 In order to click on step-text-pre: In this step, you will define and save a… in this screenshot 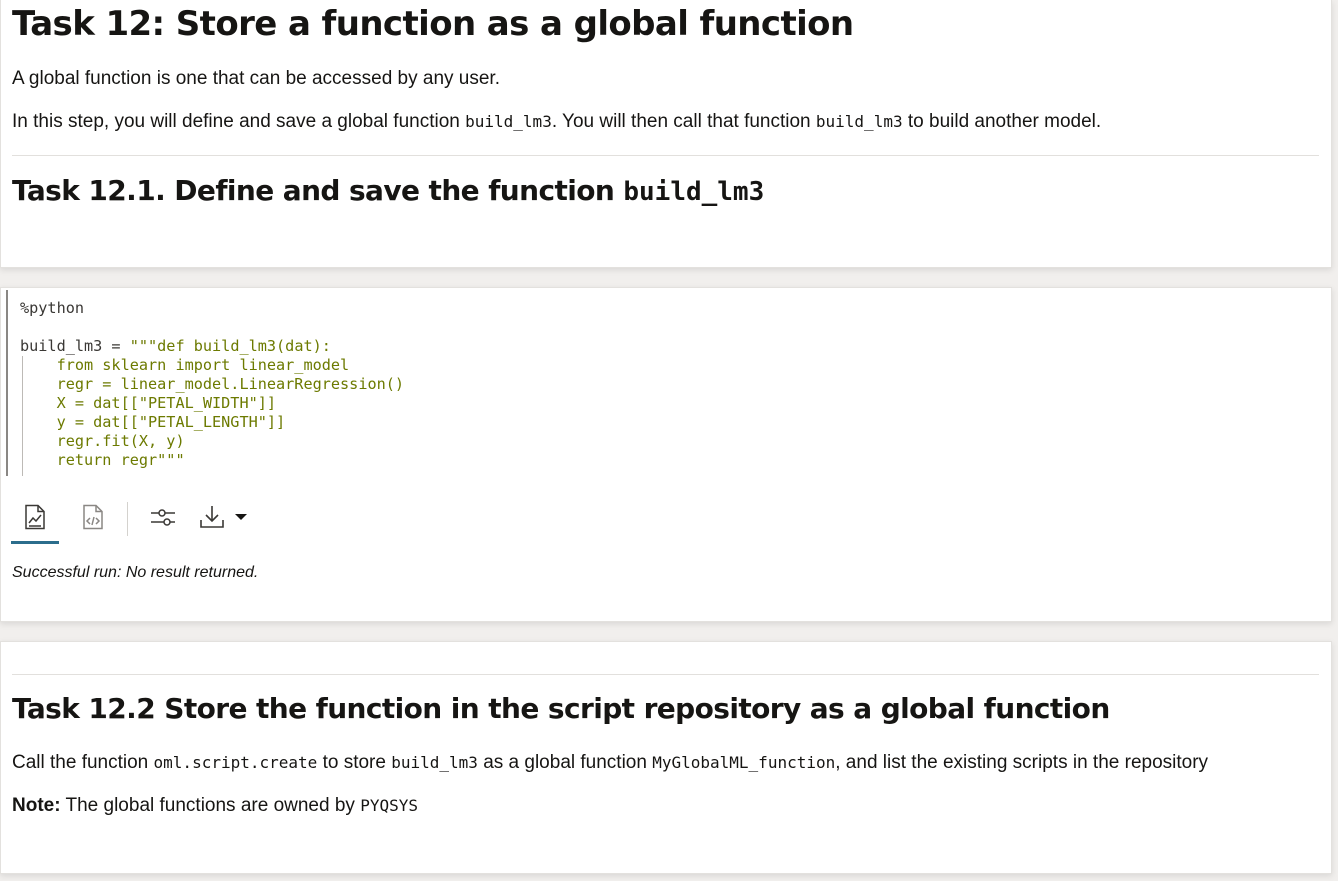, I will do `click(239, 121)`.